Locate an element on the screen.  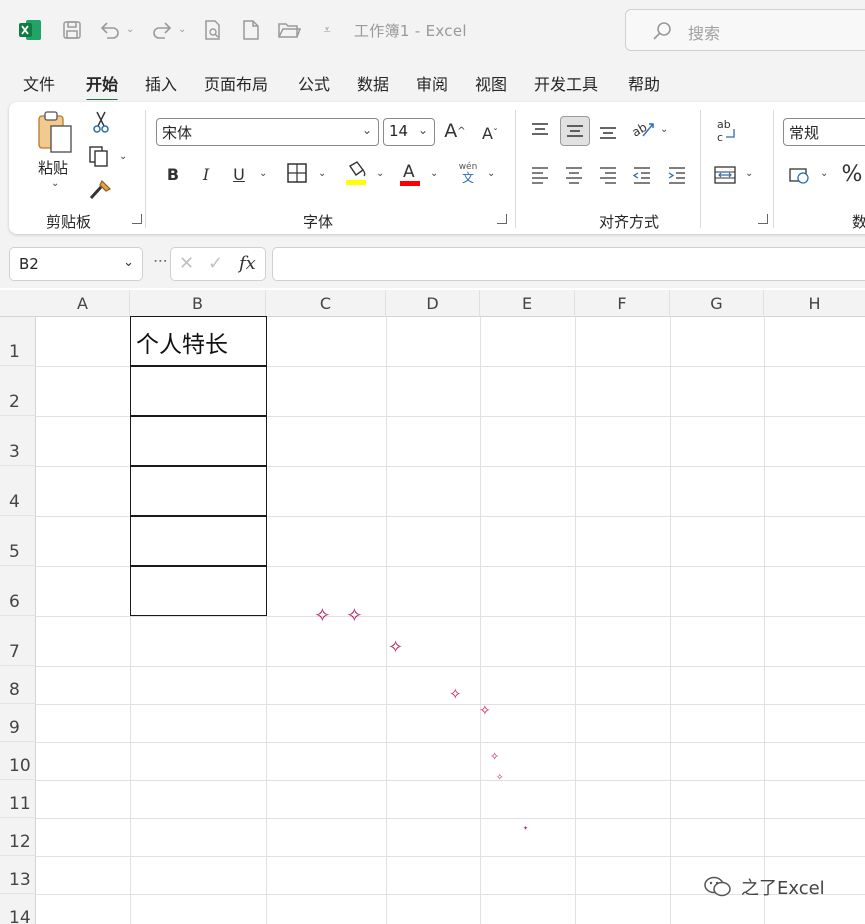
align-right-icon is located at coordinates (608, 175).